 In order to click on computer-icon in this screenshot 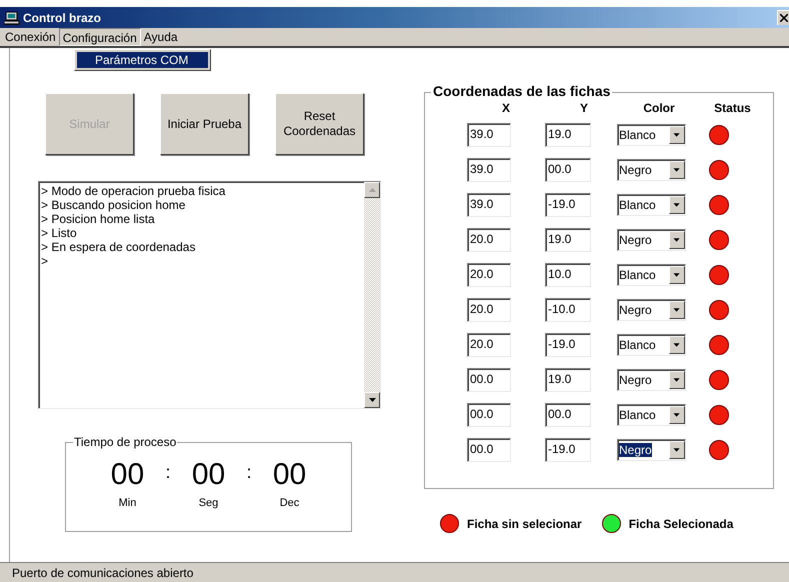, I will do `click(12, 17)`.